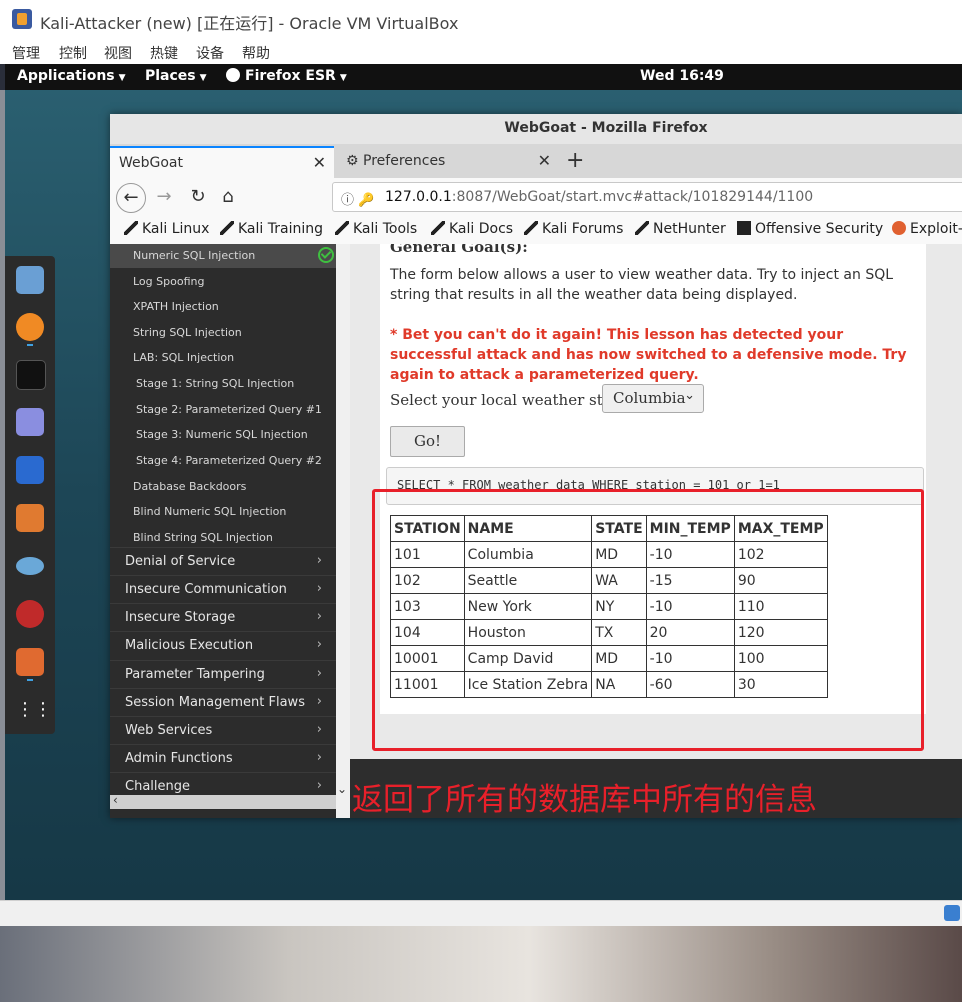  Describe the element at coordinates (151, 163) in the screenshot. I see `tab-label: WebGoat` at that location.